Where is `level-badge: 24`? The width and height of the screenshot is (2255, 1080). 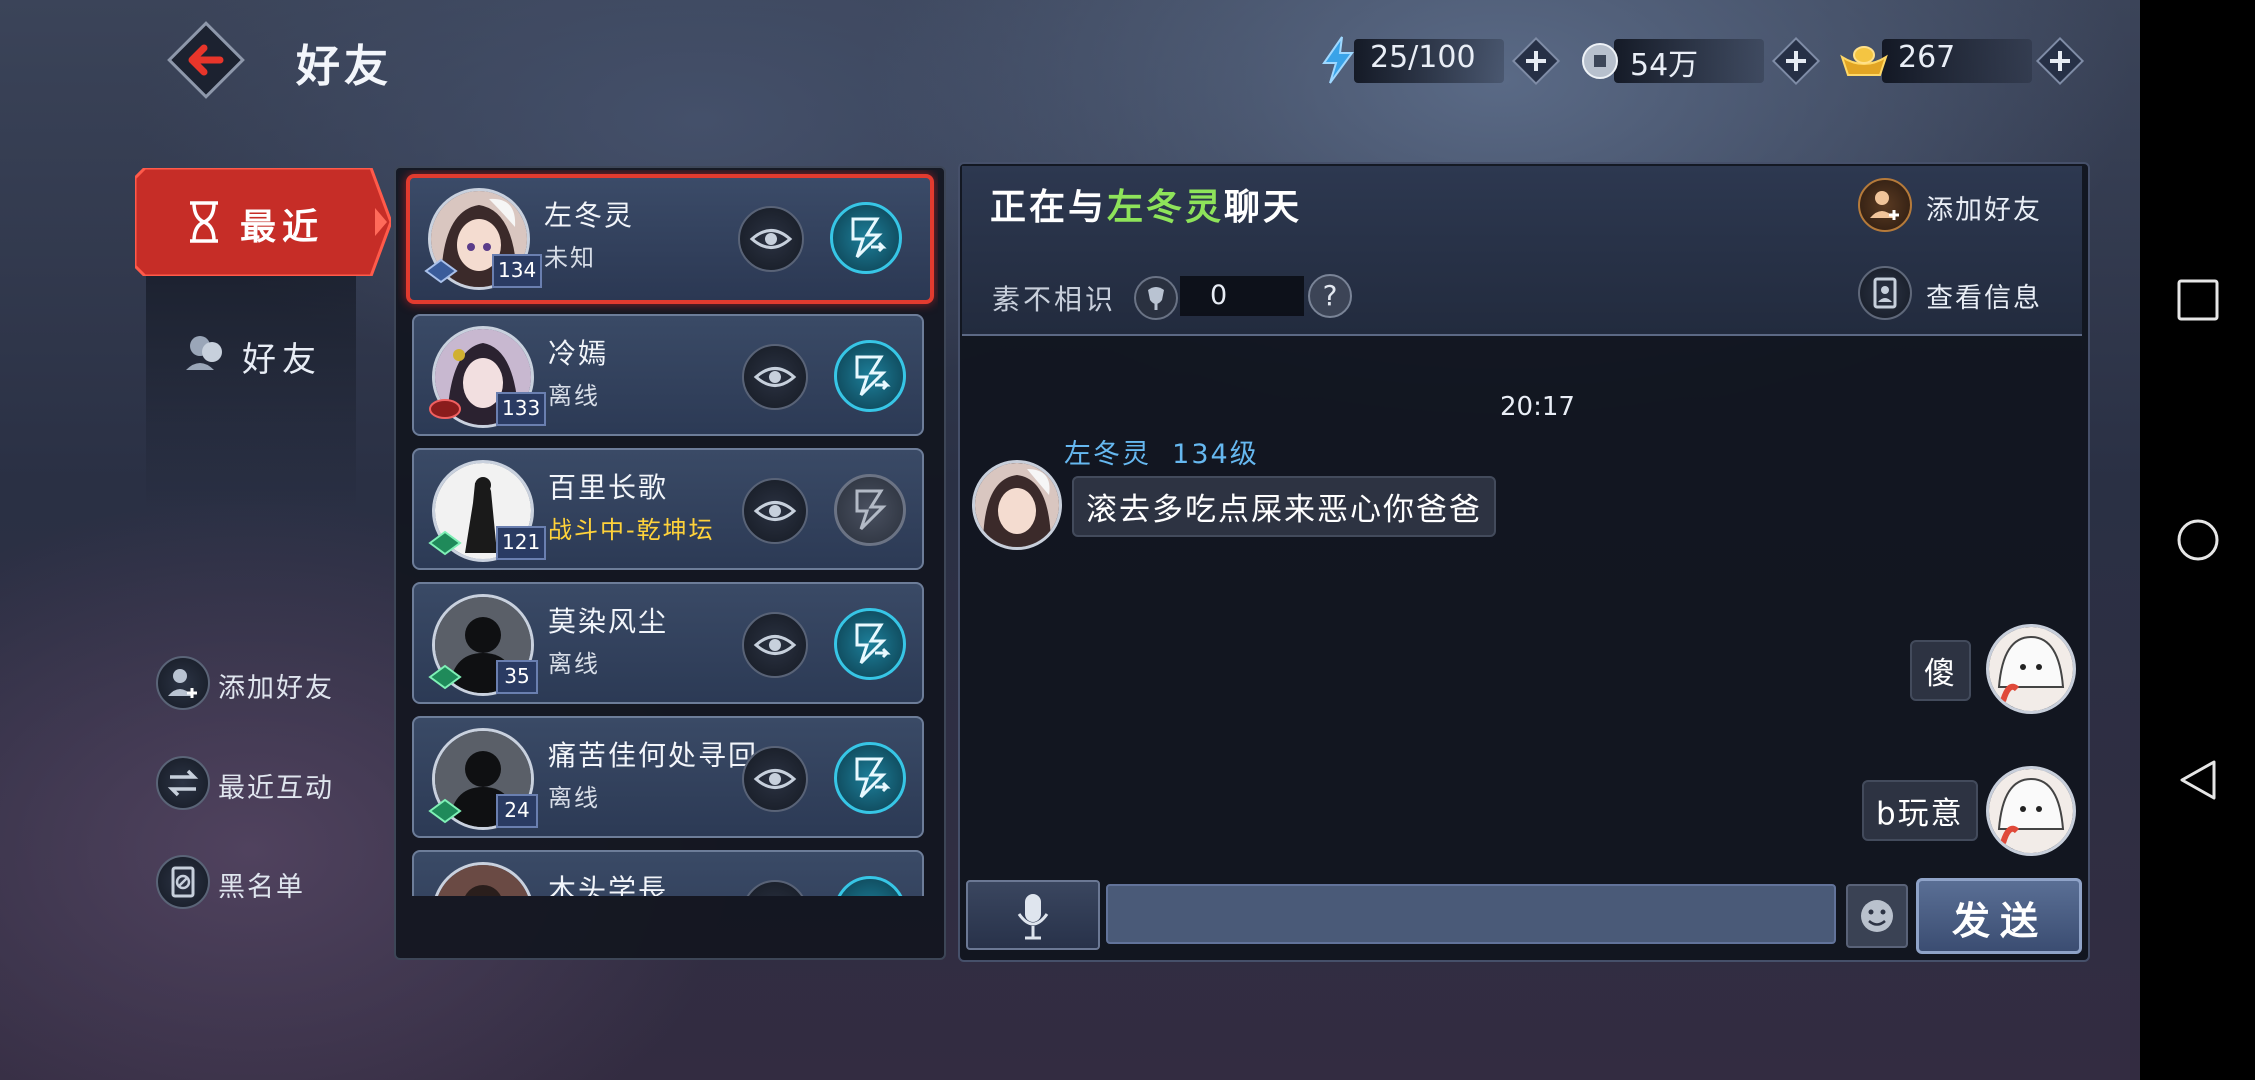
level-badge: 24 is located at coordinates (517, 811).